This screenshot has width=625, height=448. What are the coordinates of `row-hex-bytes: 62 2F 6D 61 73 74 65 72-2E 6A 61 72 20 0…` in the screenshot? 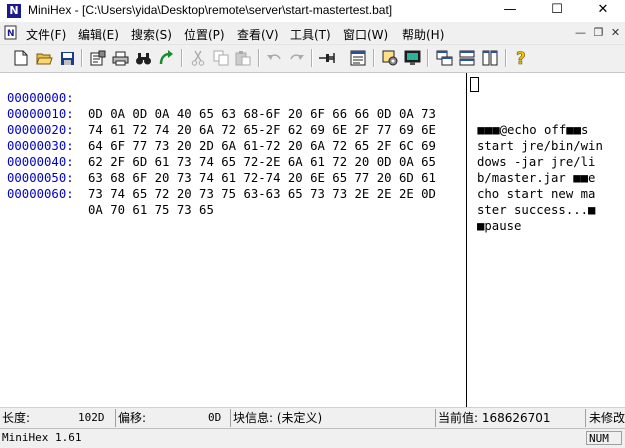 It's located at (262, 162).